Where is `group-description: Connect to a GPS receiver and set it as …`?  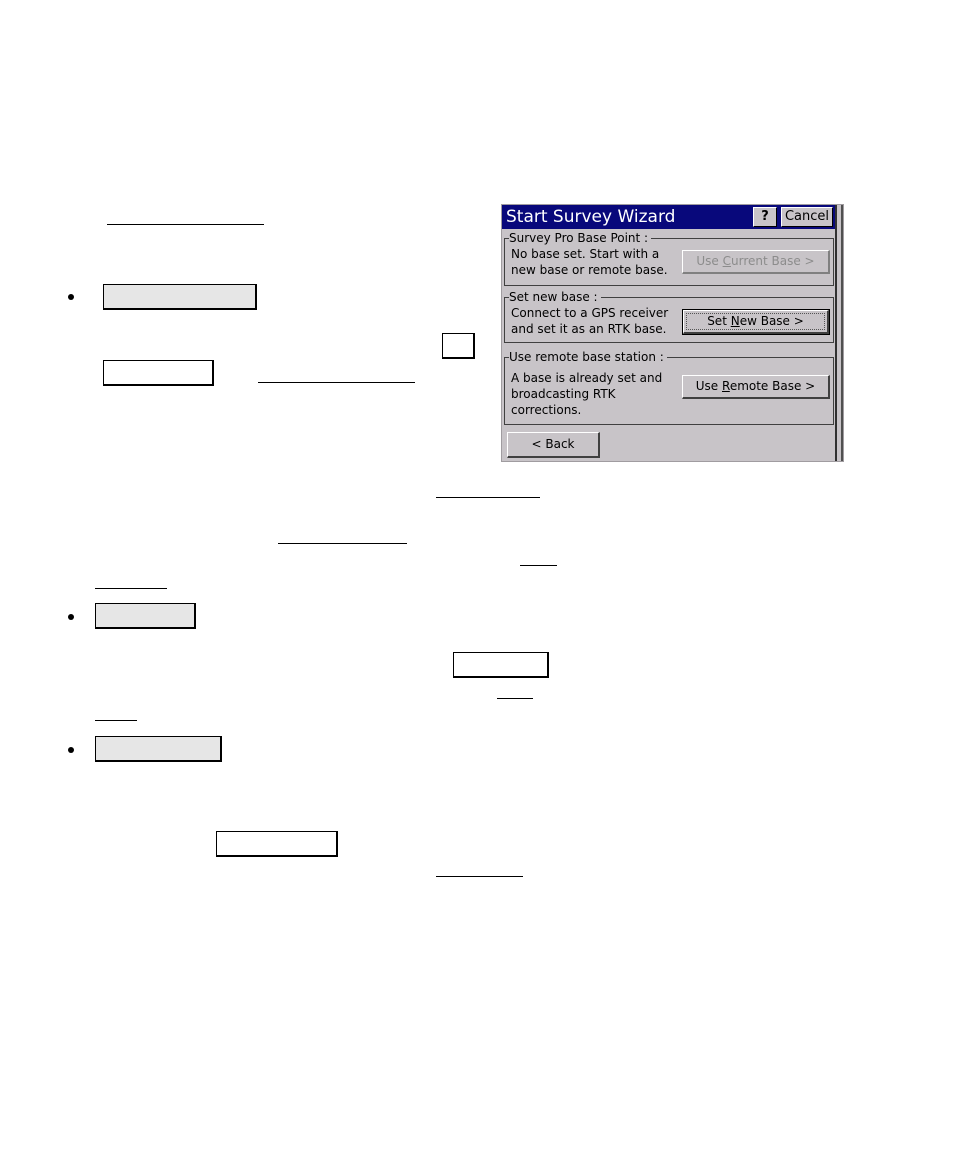 group-description: Connect to a GPS receiver and set it as … is located at coordinates (590, 321).